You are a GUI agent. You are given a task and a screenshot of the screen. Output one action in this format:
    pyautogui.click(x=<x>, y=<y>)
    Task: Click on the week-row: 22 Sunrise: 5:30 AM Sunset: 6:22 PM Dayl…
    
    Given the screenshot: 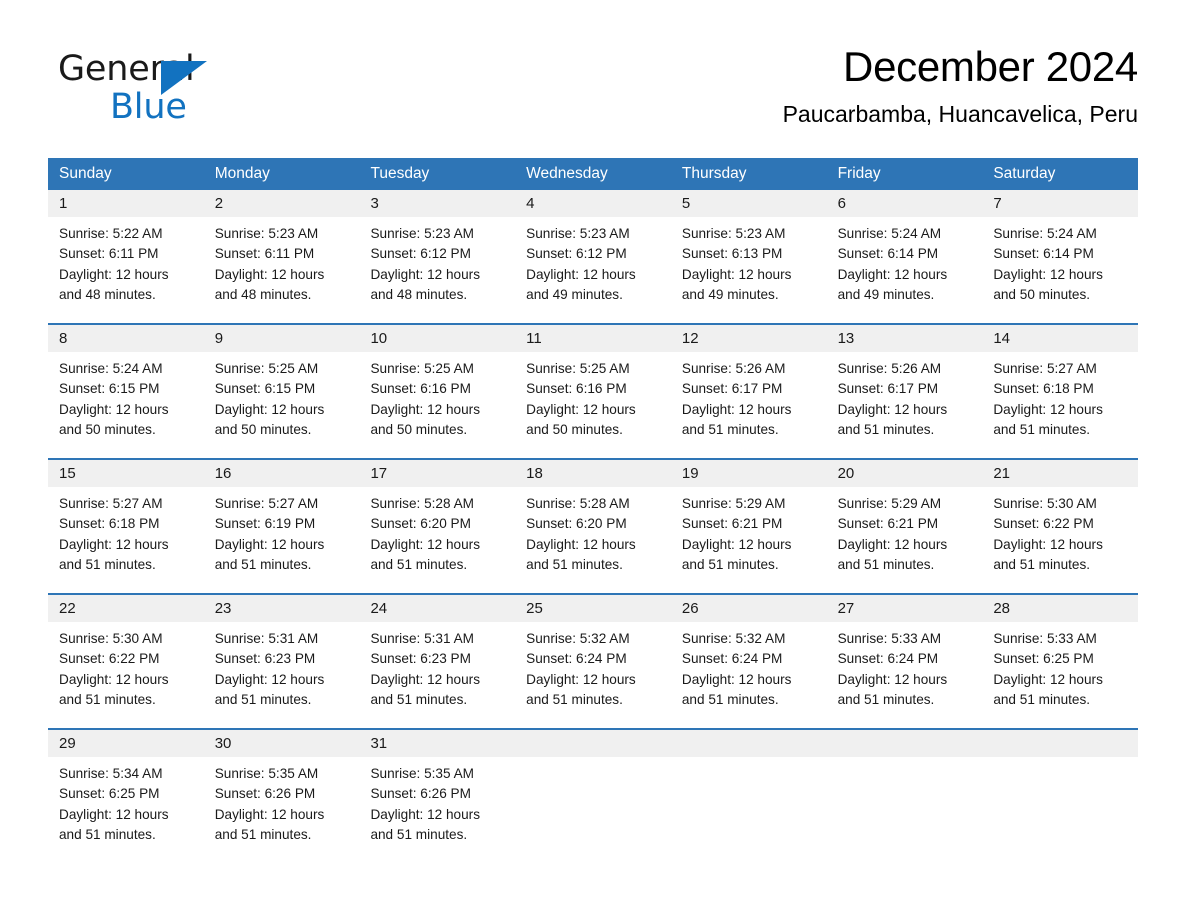 What is the action you would take?
    pyautogui.click(x=593, y=660)
    